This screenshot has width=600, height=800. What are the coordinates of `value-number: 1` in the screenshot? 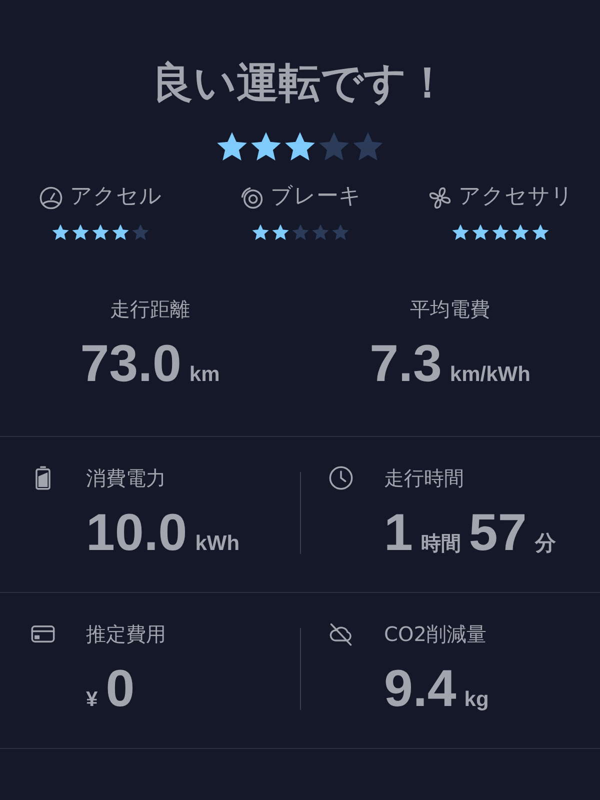 It's located at (398, 533).